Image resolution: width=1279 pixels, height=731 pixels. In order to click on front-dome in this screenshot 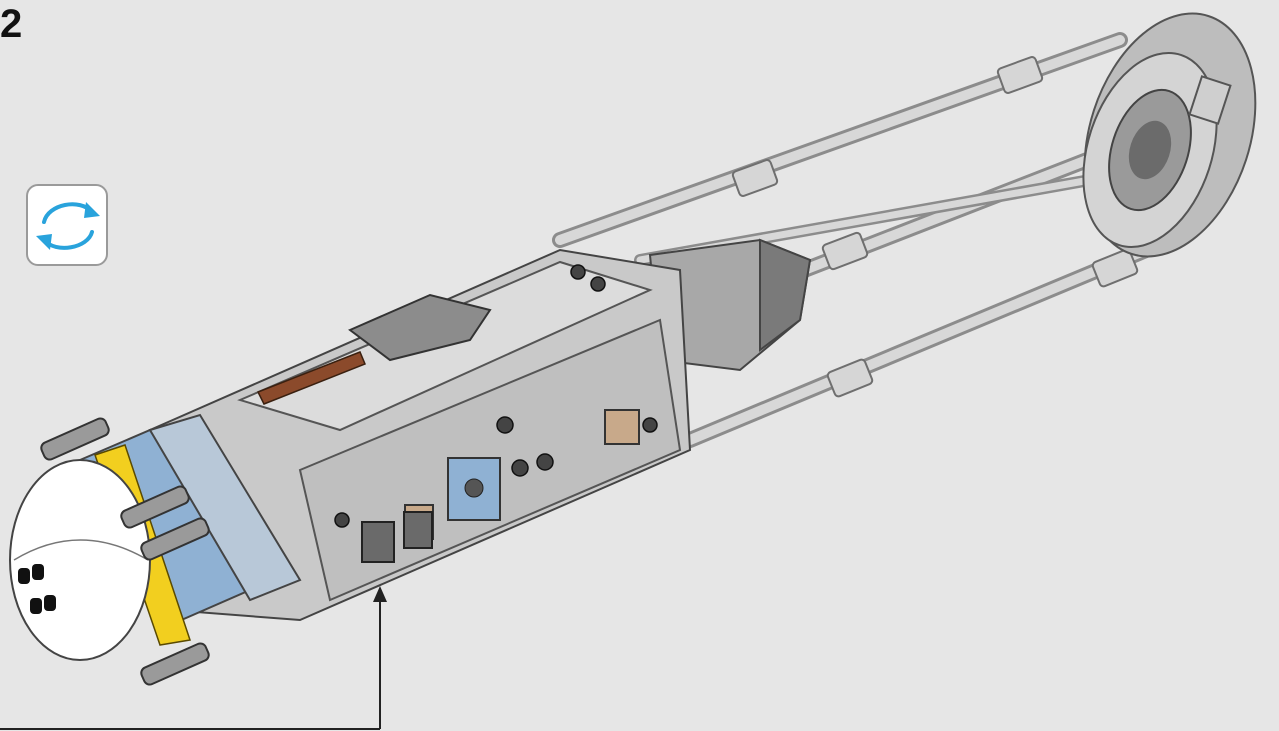, I will do `click(80, 560)`.